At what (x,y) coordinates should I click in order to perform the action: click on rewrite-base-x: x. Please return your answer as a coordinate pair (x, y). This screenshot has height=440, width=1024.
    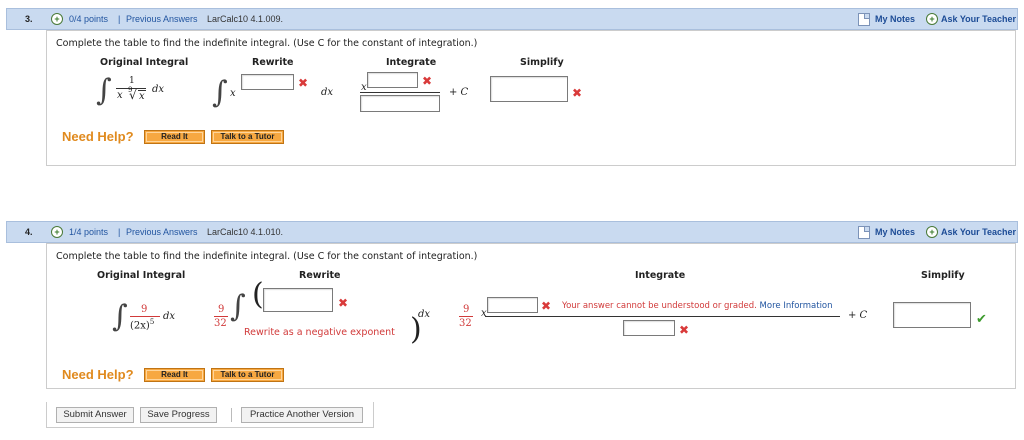
    Looking at the image, I should click on (233, 93).